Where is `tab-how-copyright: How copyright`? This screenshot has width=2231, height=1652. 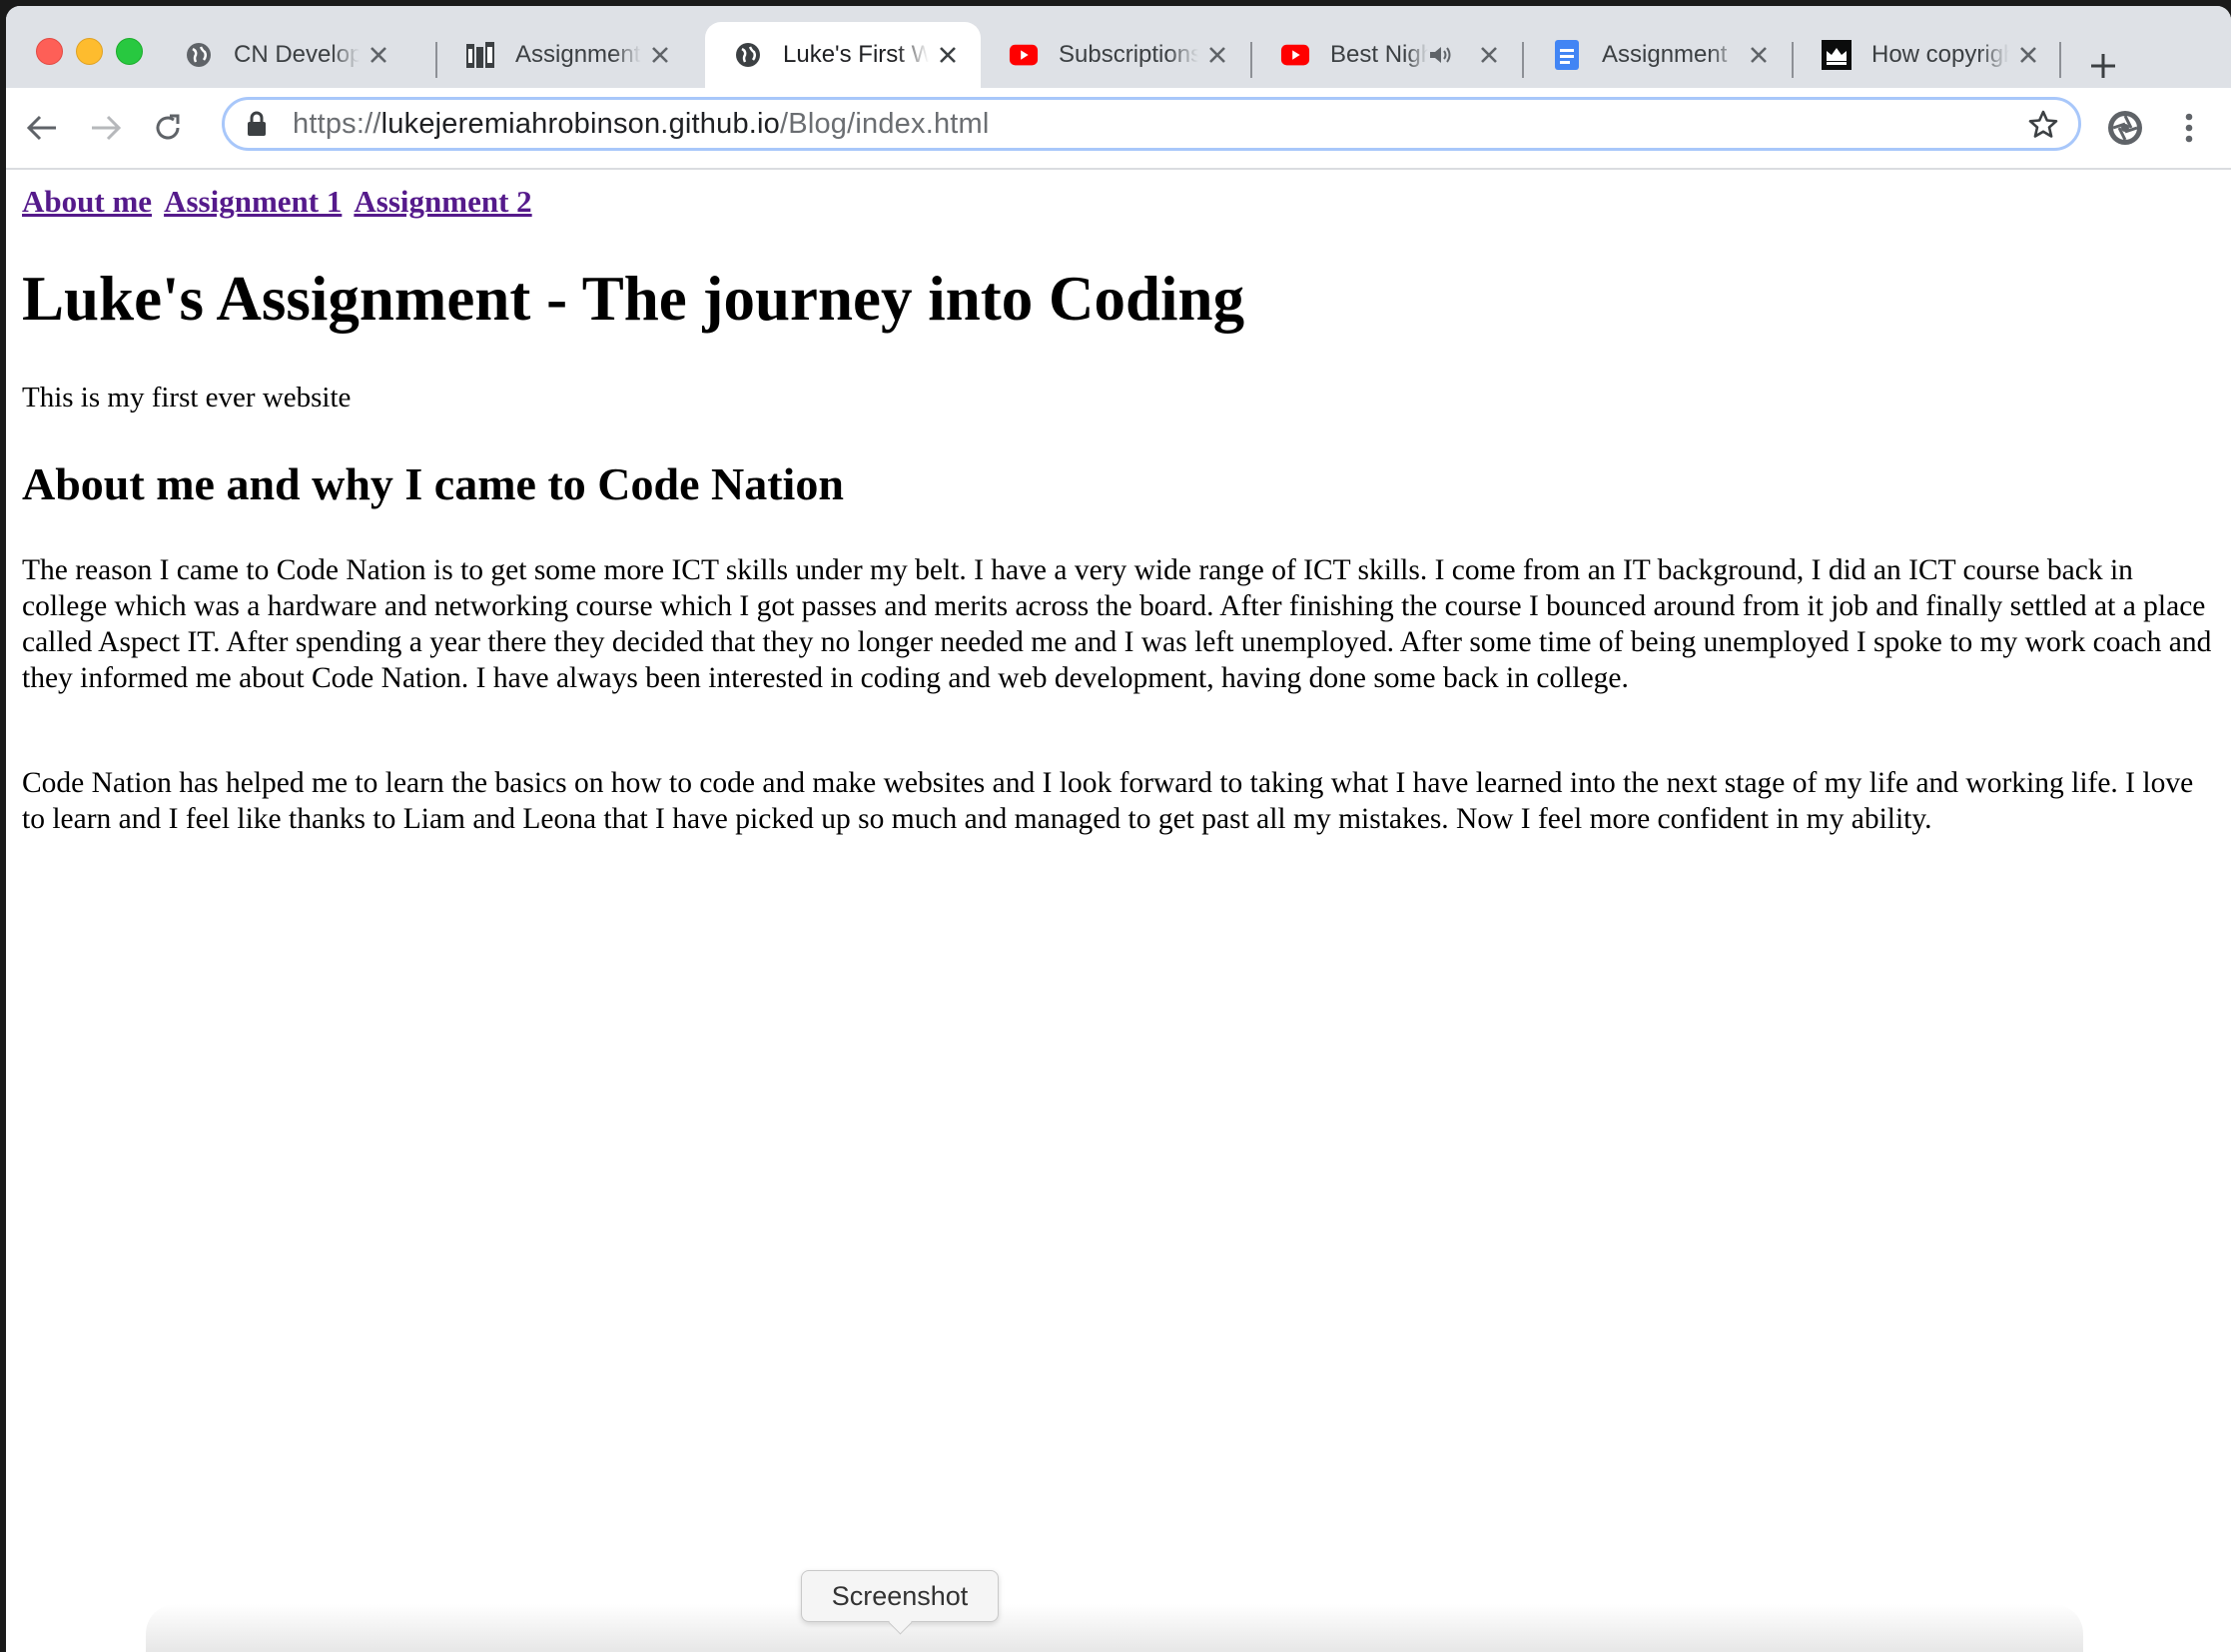 tab-how-copyright: How copyright is located at coordinates (1927, 55).